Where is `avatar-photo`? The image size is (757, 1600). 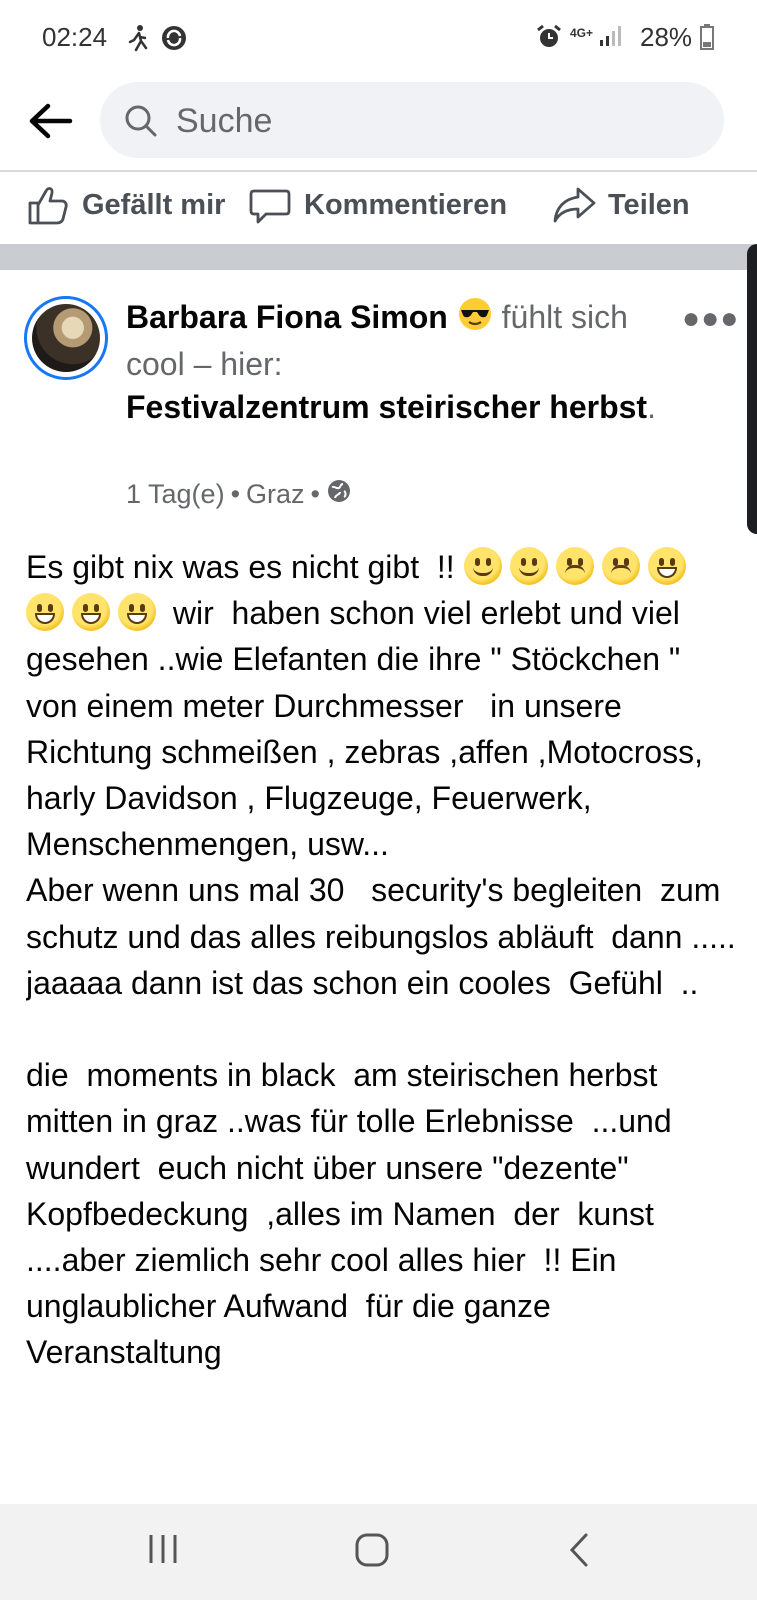 avatar-photo is located at coordinates (66, 338).